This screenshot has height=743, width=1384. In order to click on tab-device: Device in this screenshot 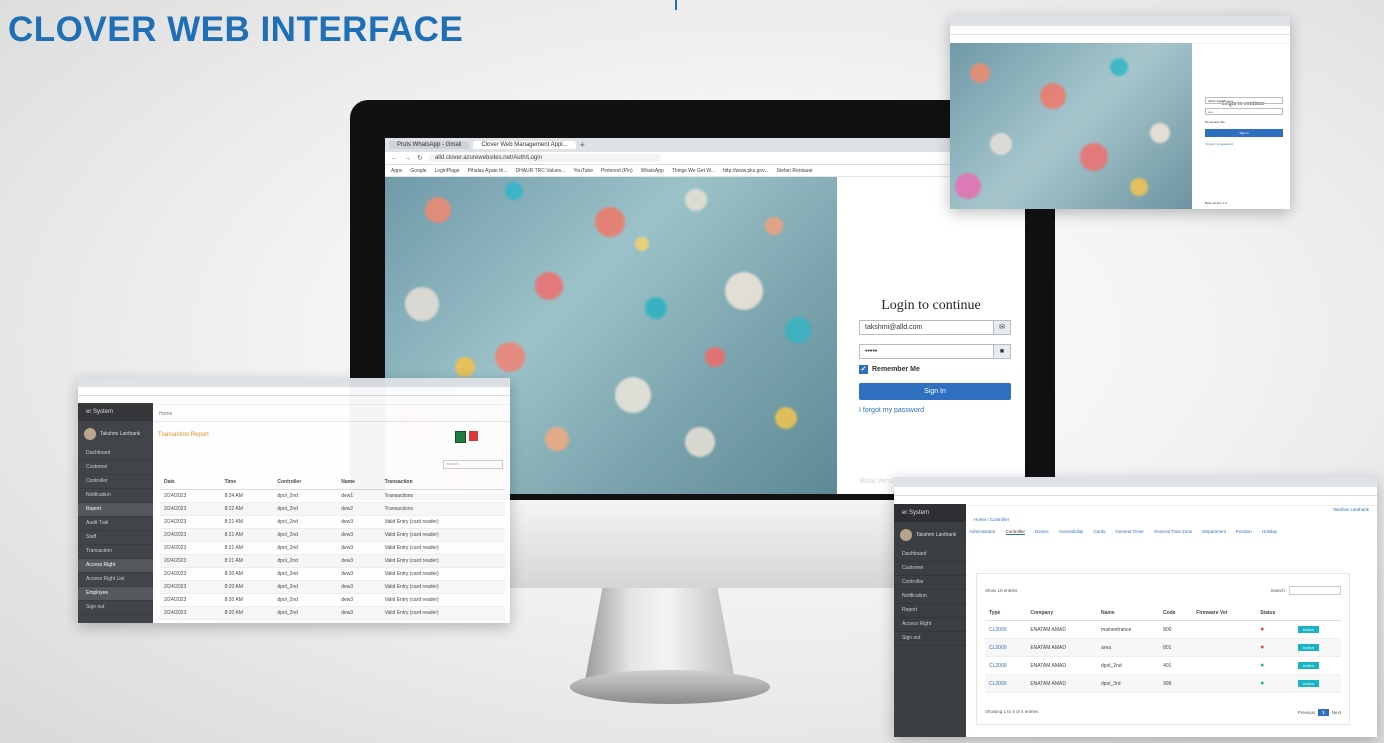, I will do `click(1042, 532)`.